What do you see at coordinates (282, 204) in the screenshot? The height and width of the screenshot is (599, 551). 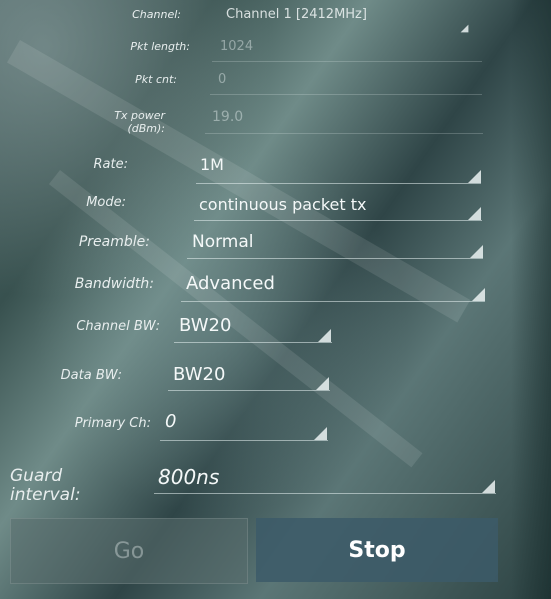 I see `mode-select: continuous packet tx` at bounding box center [282, 204].